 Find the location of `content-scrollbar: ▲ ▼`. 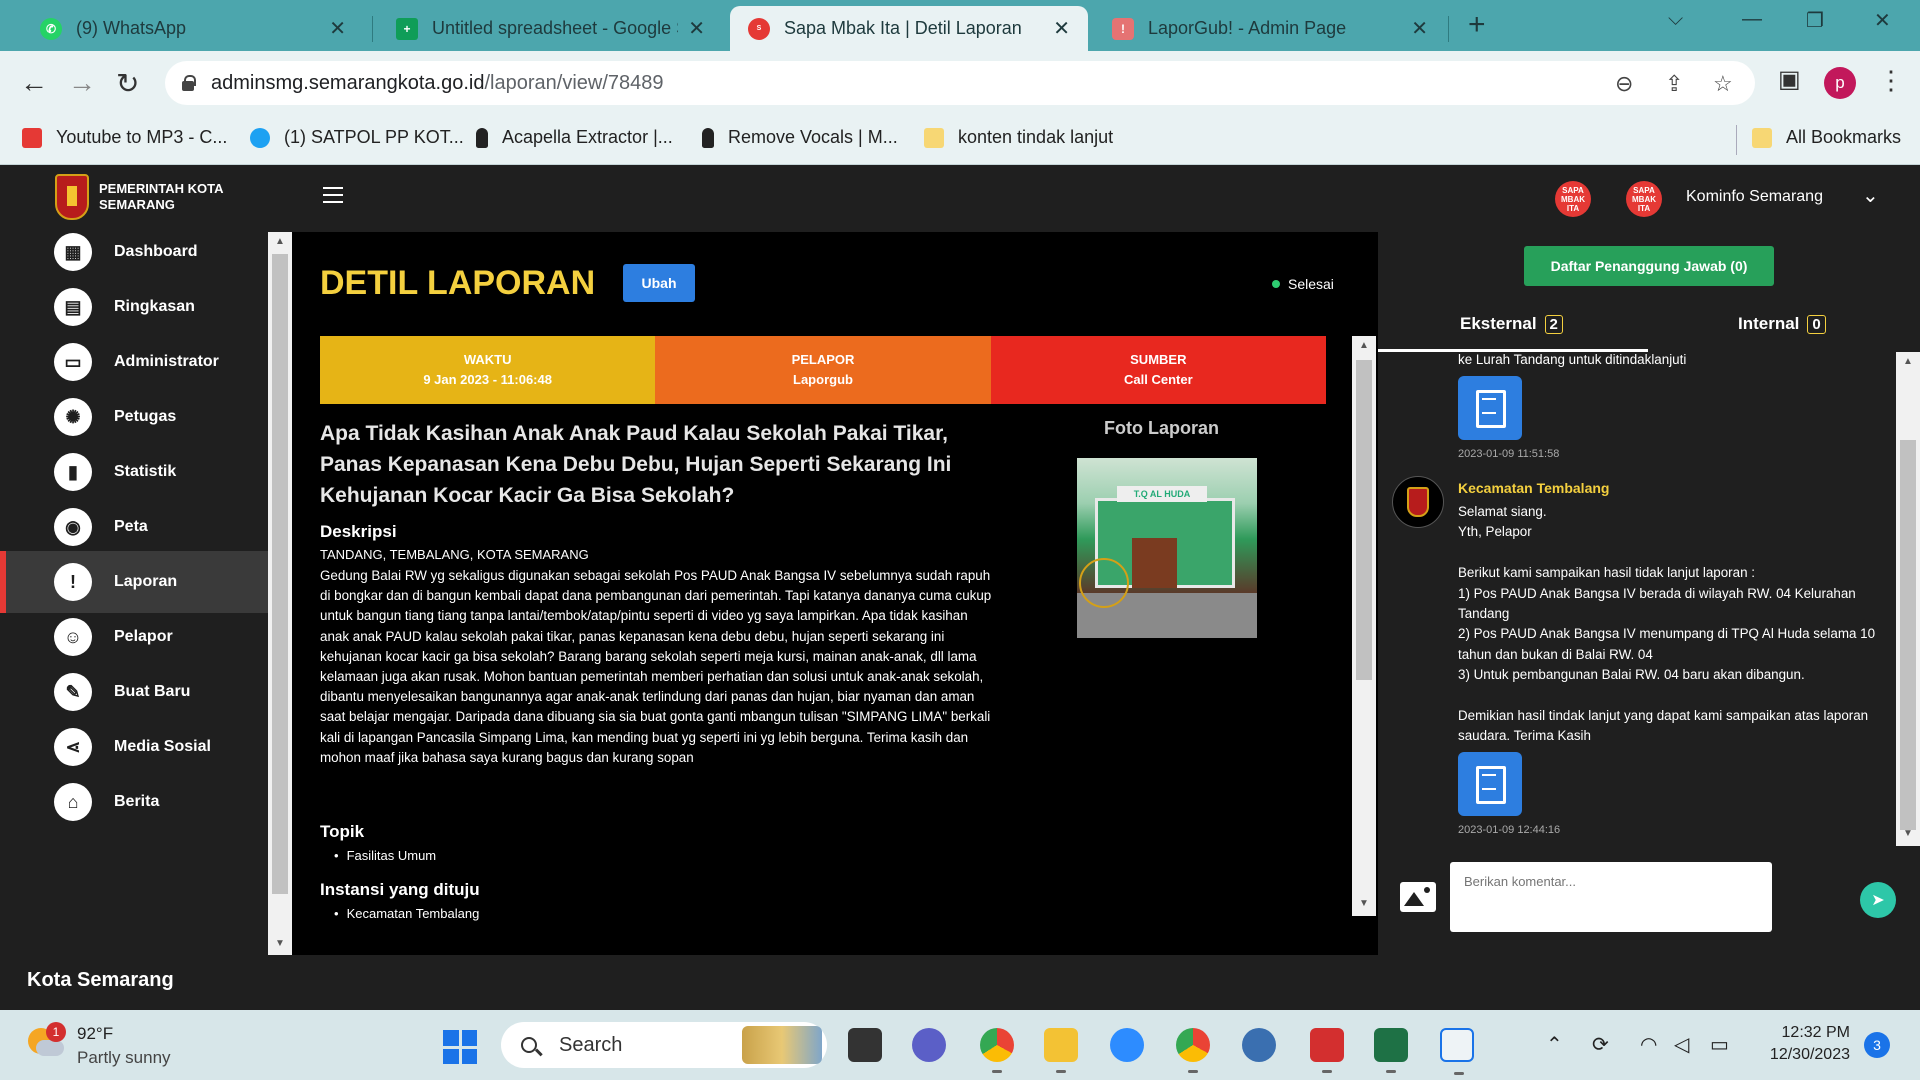

content-scrollbar: ▲ ▼ is located at coordinates (1364, 626).